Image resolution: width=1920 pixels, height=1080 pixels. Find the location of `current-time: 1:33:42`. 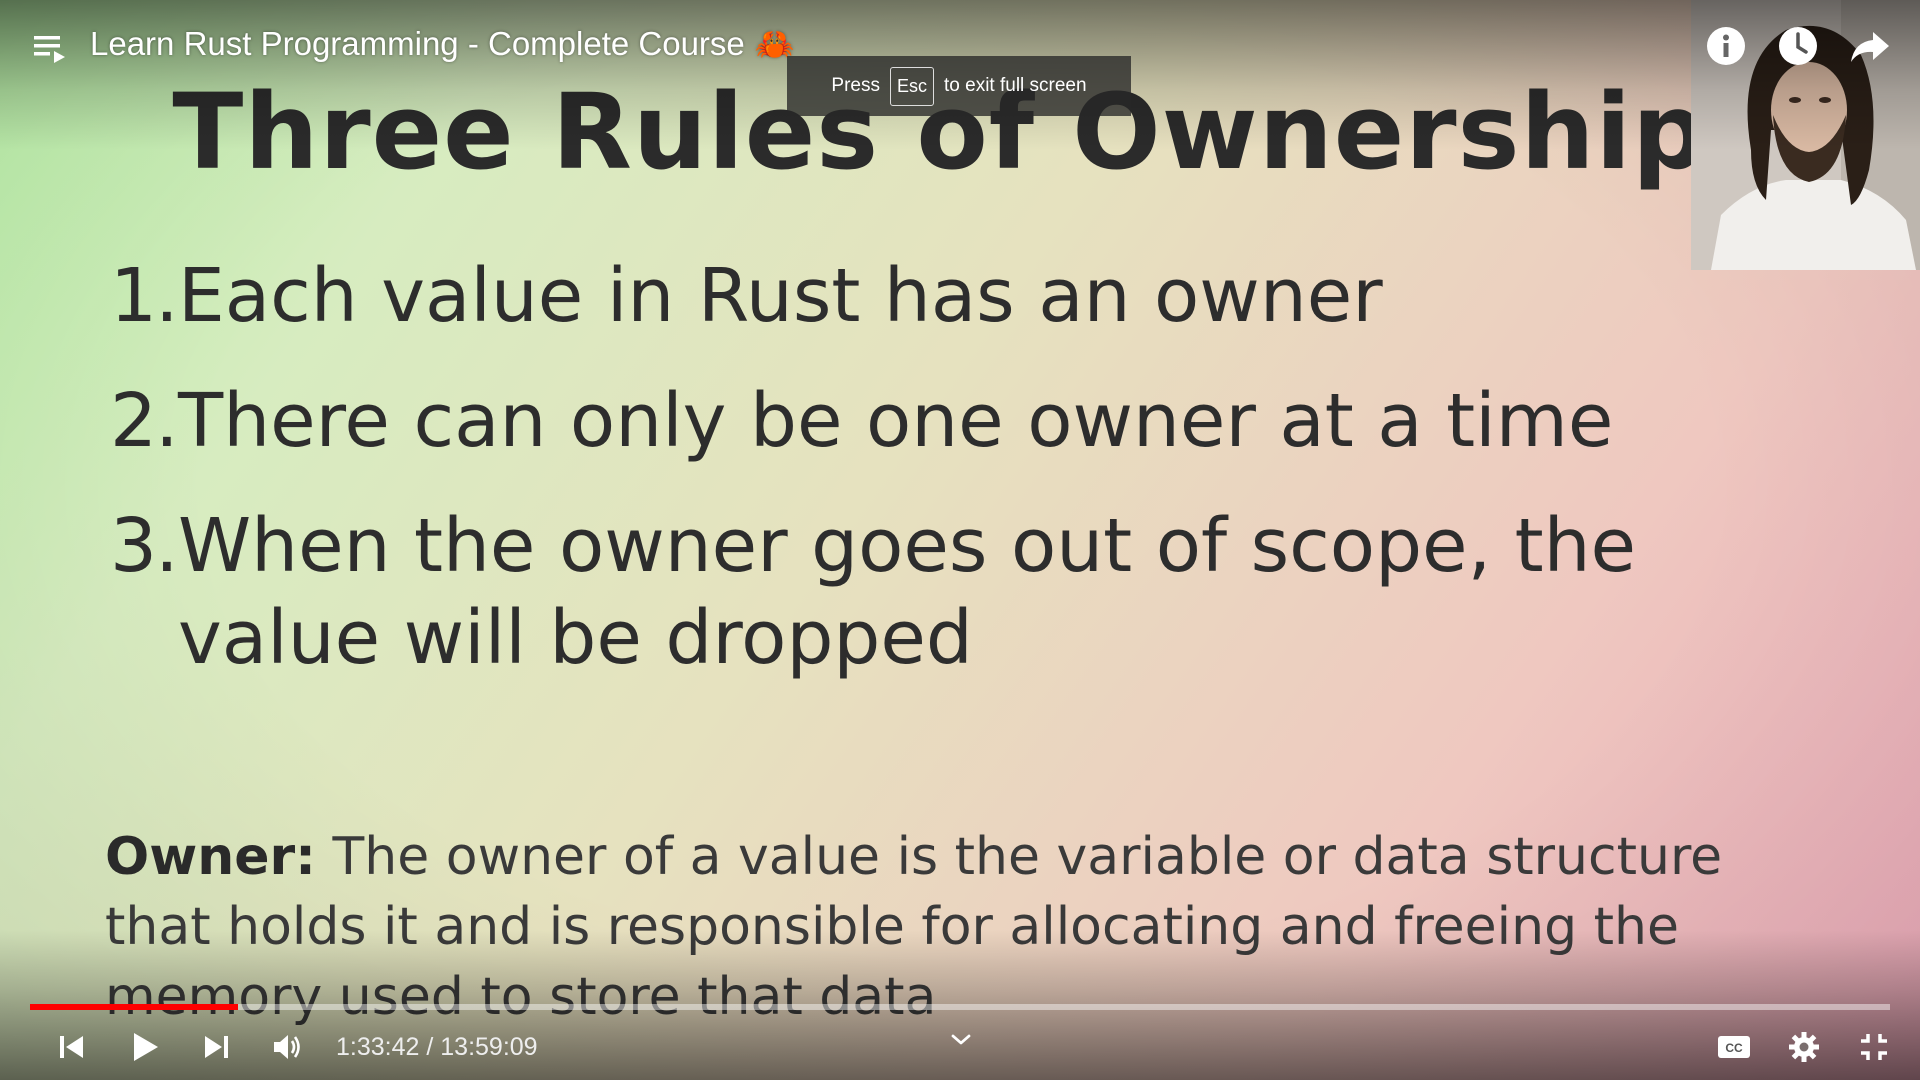

current-time: 1:33:42 is located at coordinates (378, 1046).